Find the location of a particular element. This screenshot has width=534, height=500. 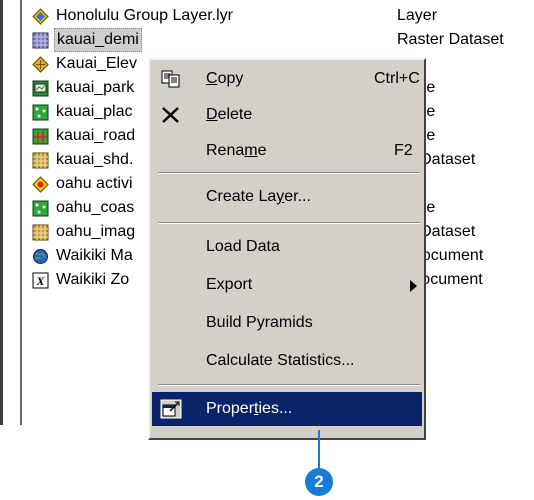

menu-label: Load Data is located at coordinates (243, 246).